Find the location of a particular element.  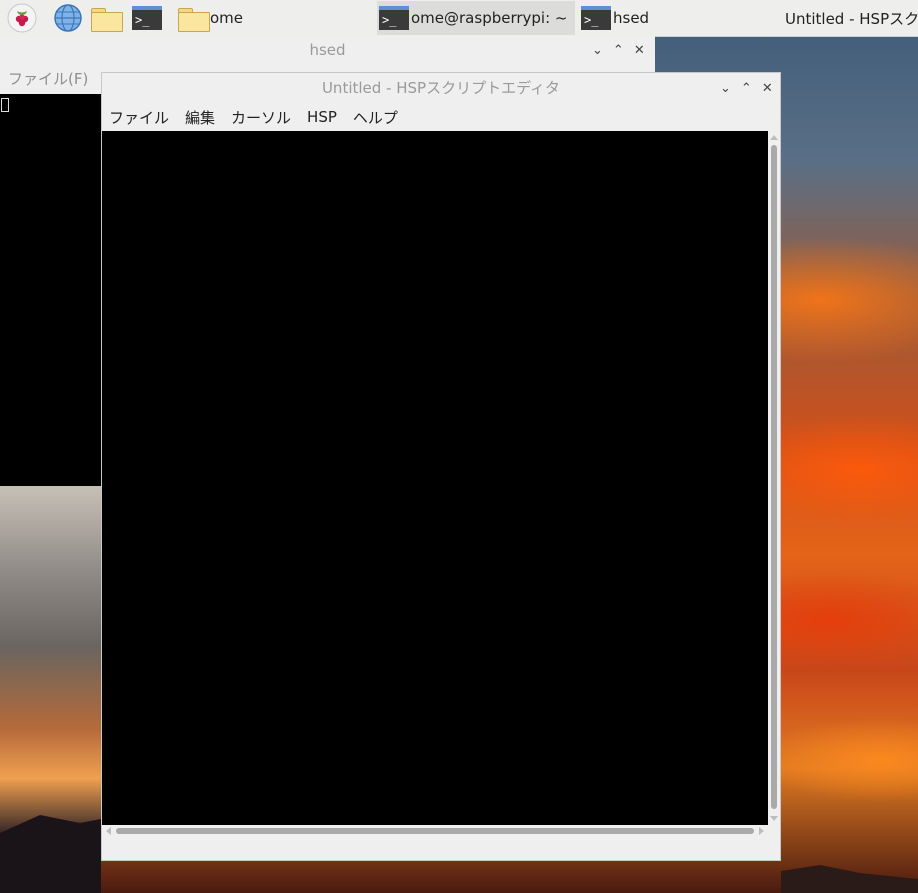

menu-file: ファイル is located at coordinates (139, 117).